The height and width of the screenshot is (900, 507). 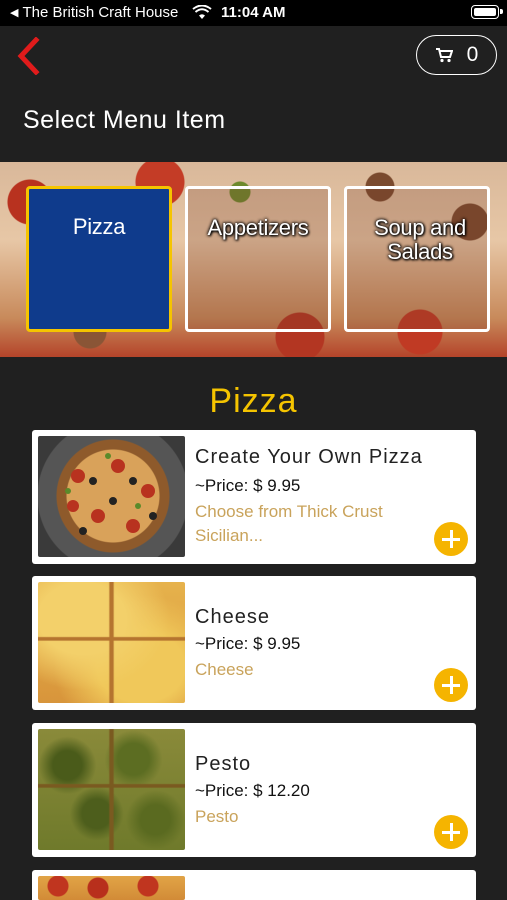 I want to click on pizza-image, so click(x=111, y=494).